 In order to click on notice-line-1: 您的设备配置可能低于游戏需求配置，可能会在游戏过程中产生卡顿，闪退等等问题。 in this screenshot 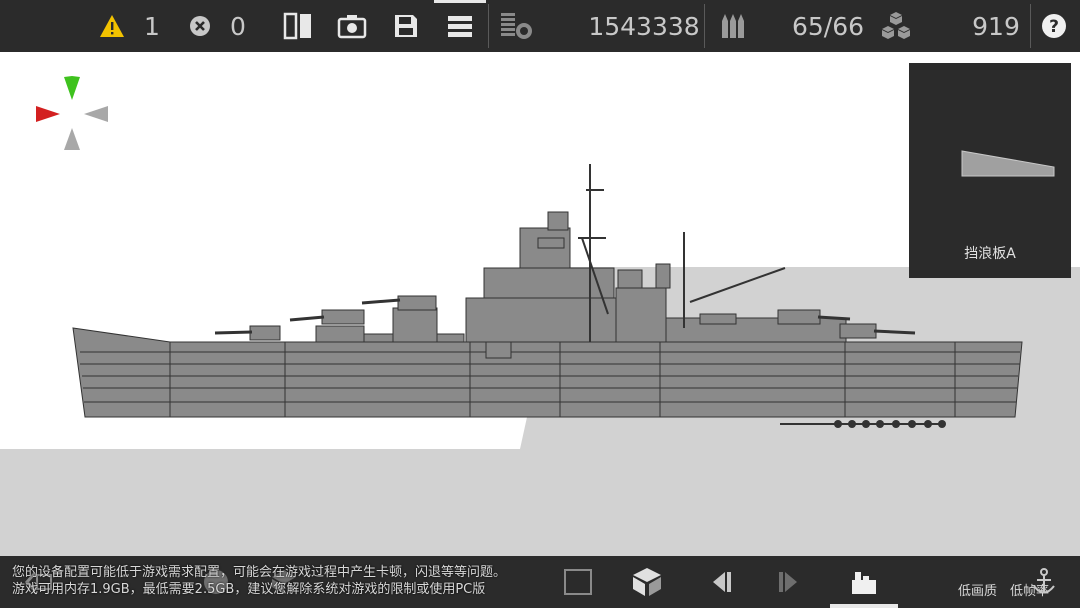, I will do `click(259, 572)`.